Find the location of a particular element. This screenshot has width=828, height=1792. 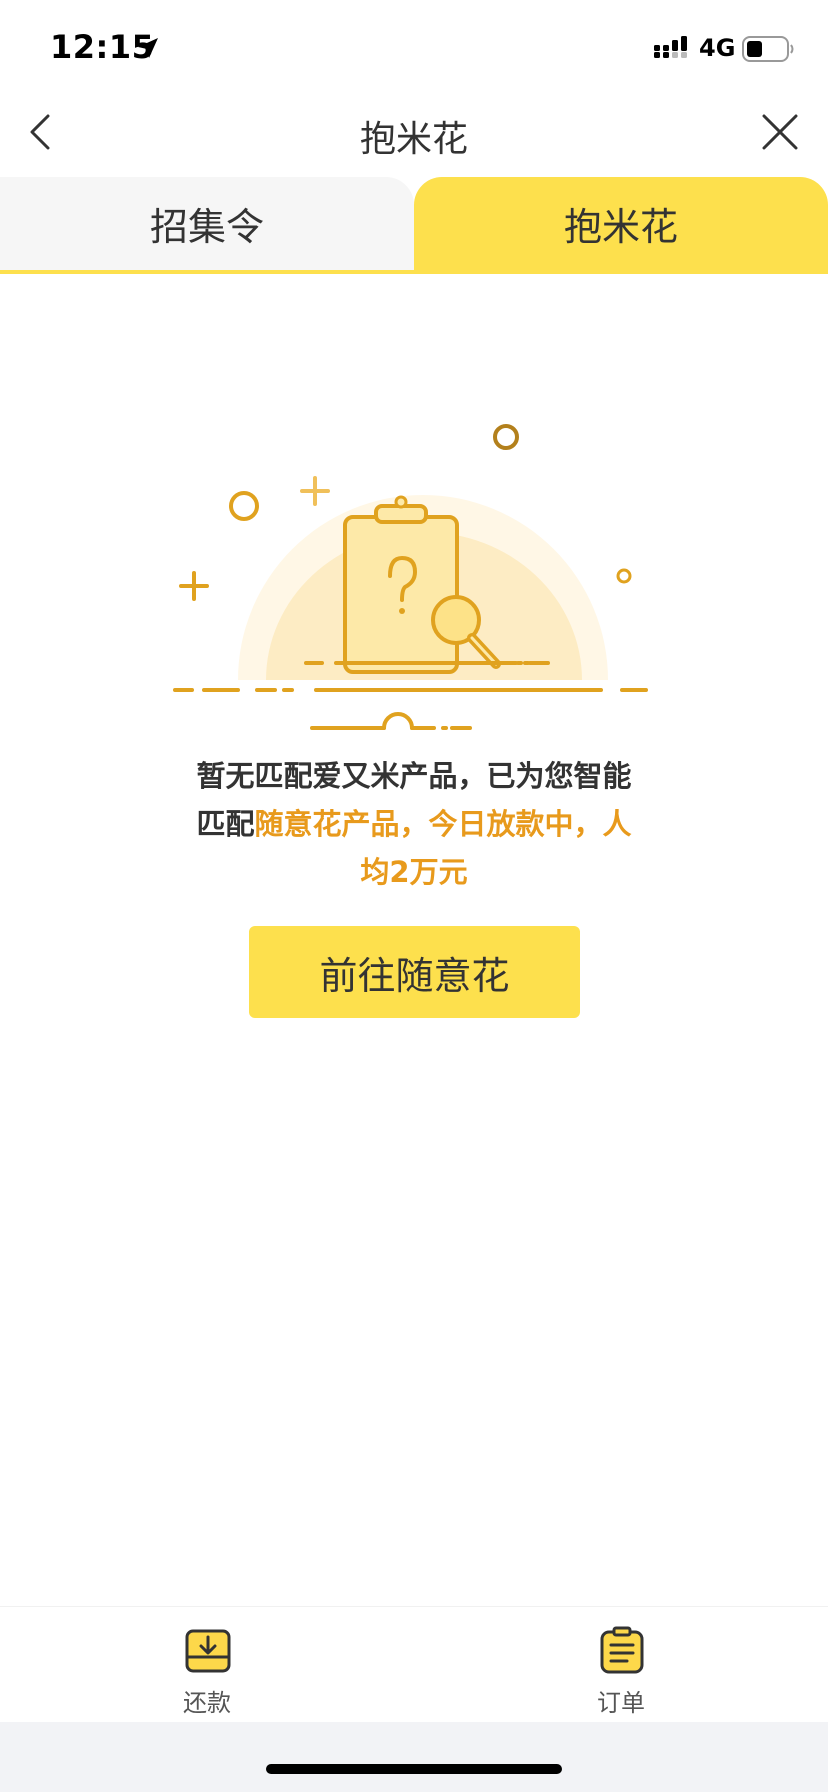

page-title: 抱米花 is located at coordinates (413, 139).